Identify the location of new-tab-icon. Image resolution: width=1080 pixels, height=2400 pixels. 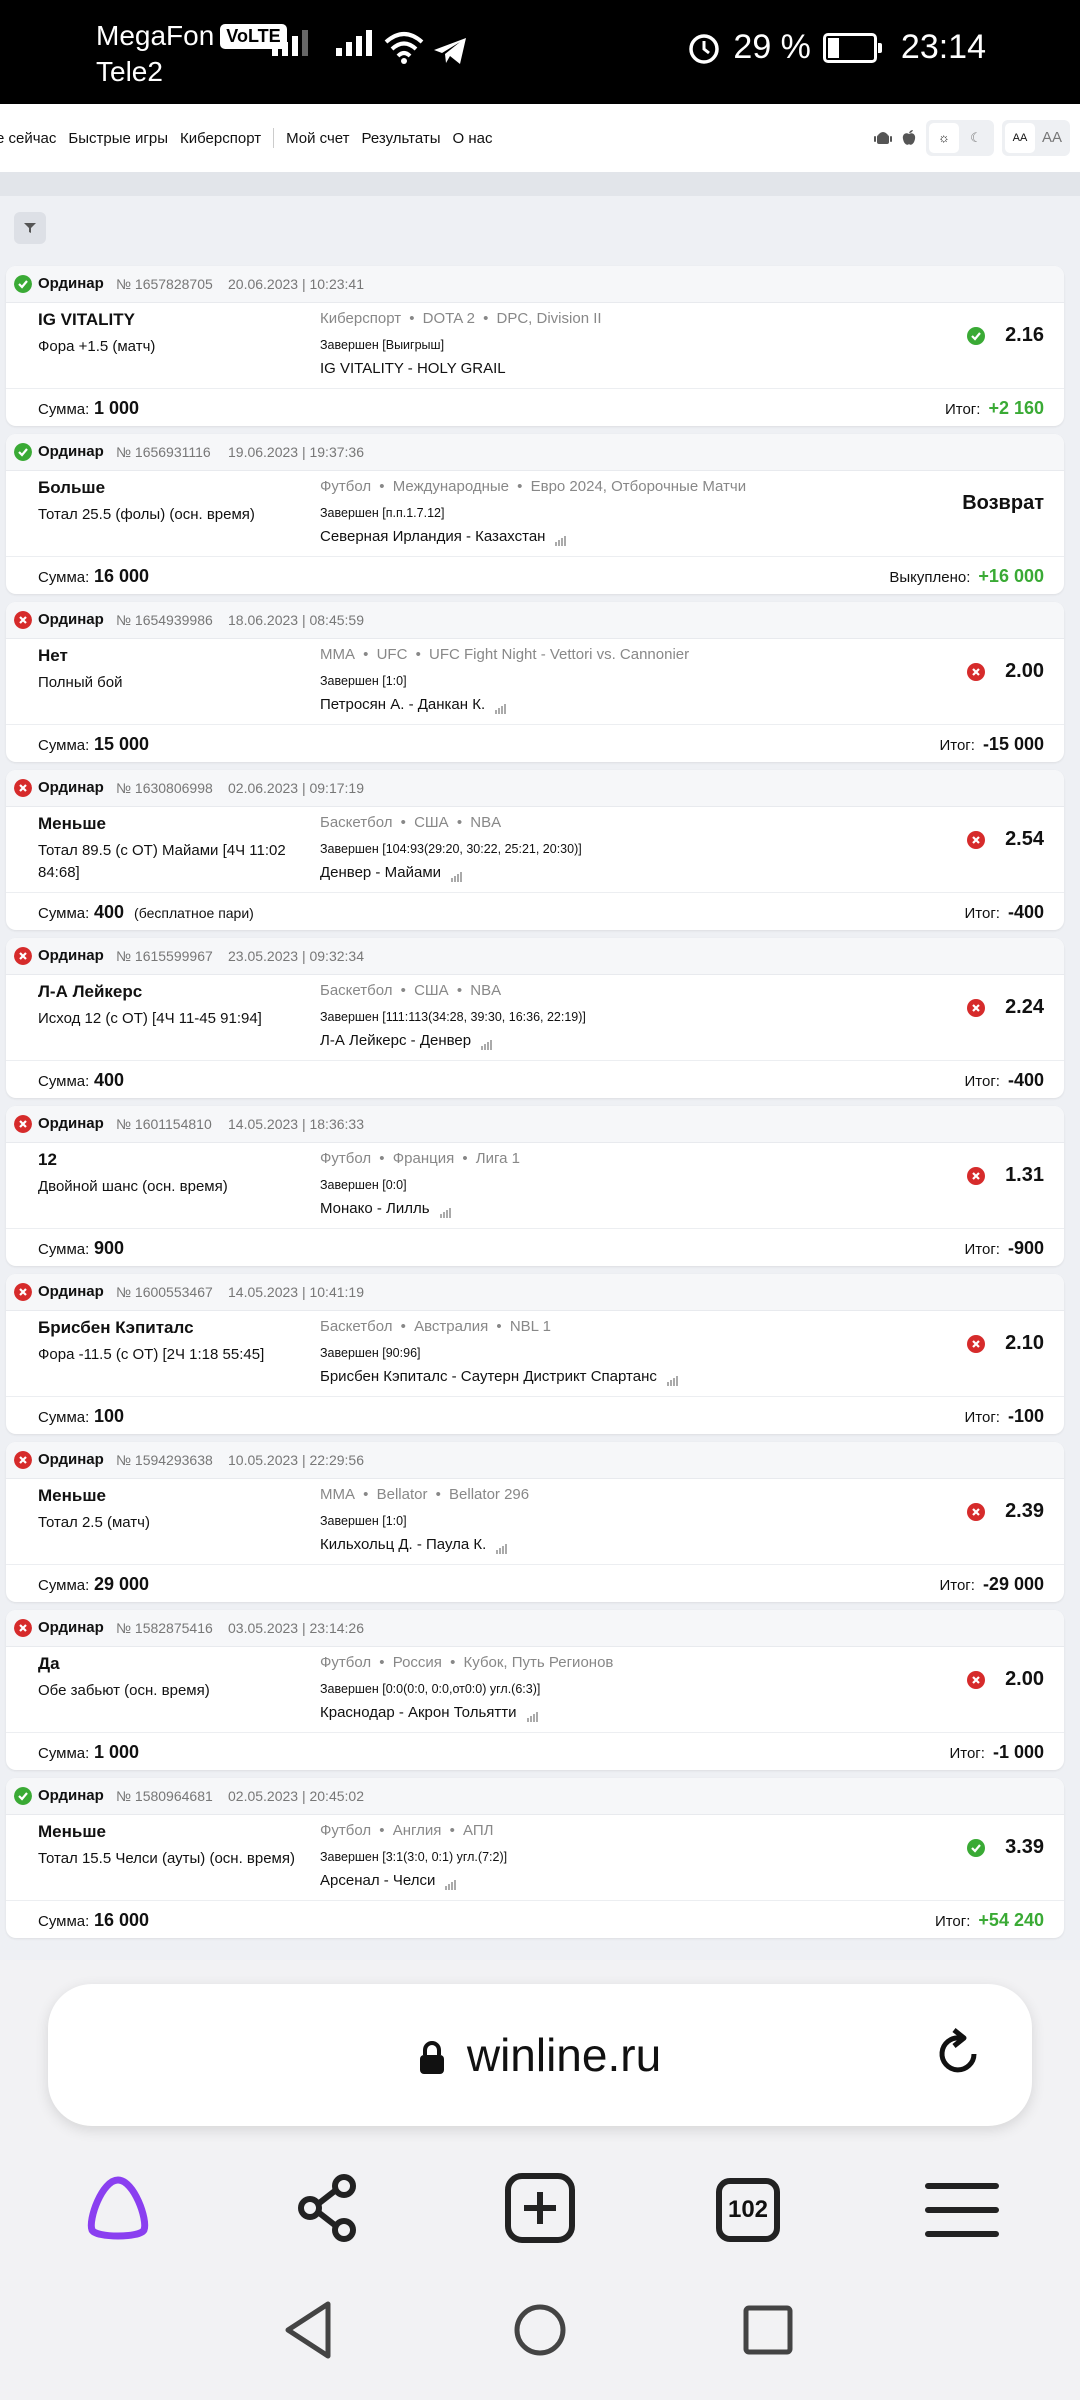
(540, 2208).